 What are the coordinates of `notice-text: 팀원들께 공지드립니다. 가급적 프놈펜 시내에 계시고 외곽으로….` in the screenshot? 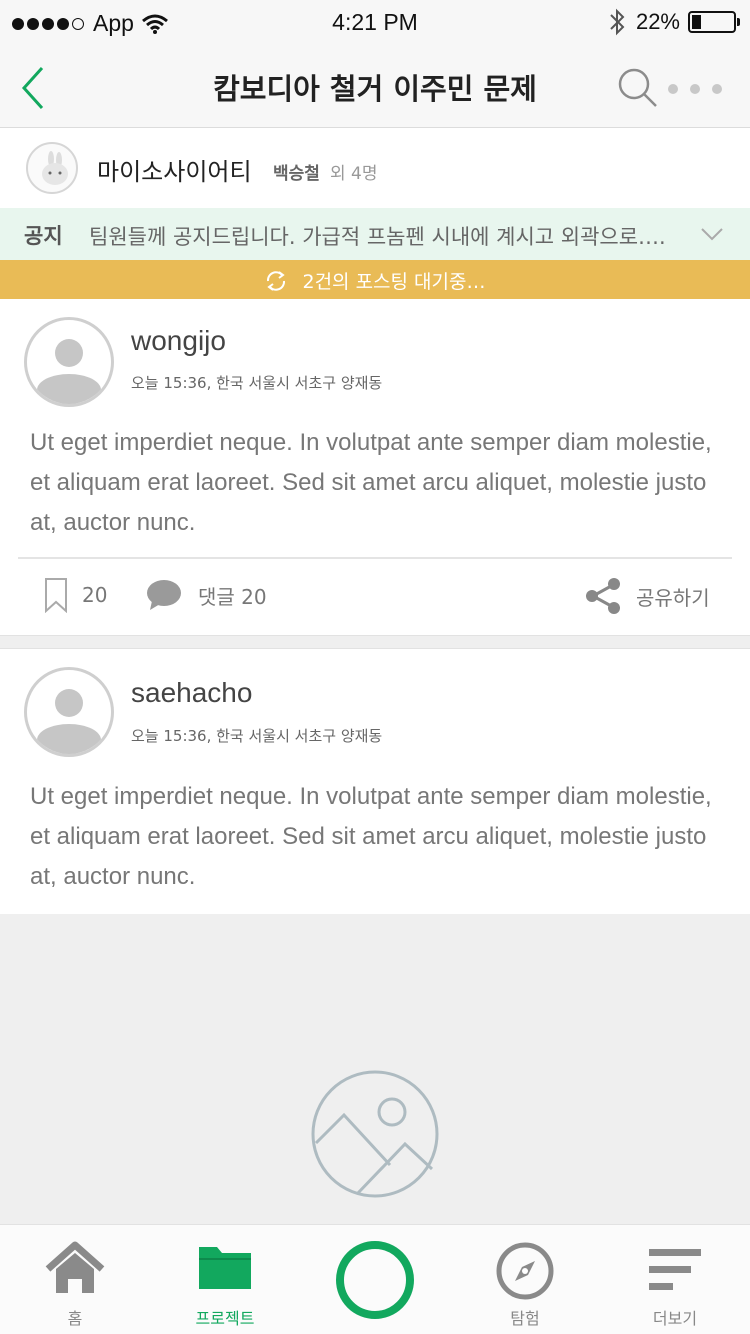 It's located at (377, 237).